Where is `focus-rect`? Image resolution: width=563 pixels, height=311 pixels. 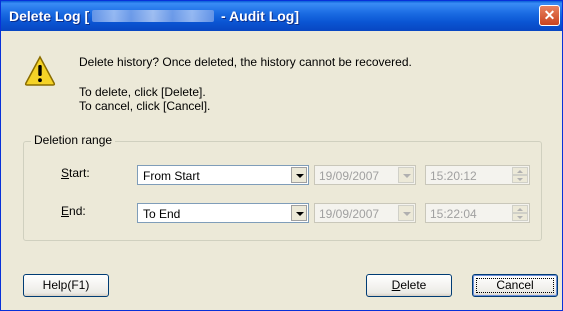
focus-rect is located at coordinates (515, 285).